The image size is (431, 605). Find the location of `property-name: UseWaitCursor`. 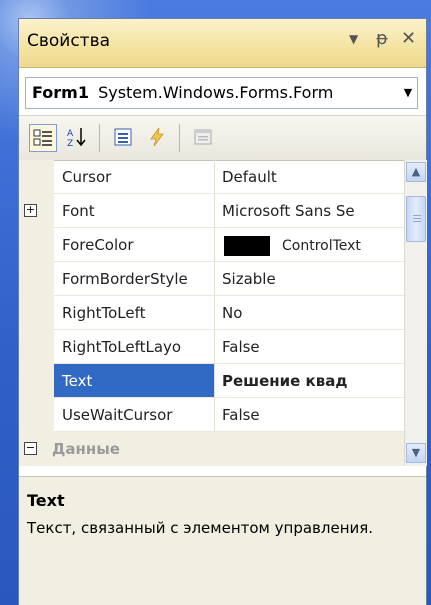

property-name: UseWaitCursor is located at coordinates (138, 415).